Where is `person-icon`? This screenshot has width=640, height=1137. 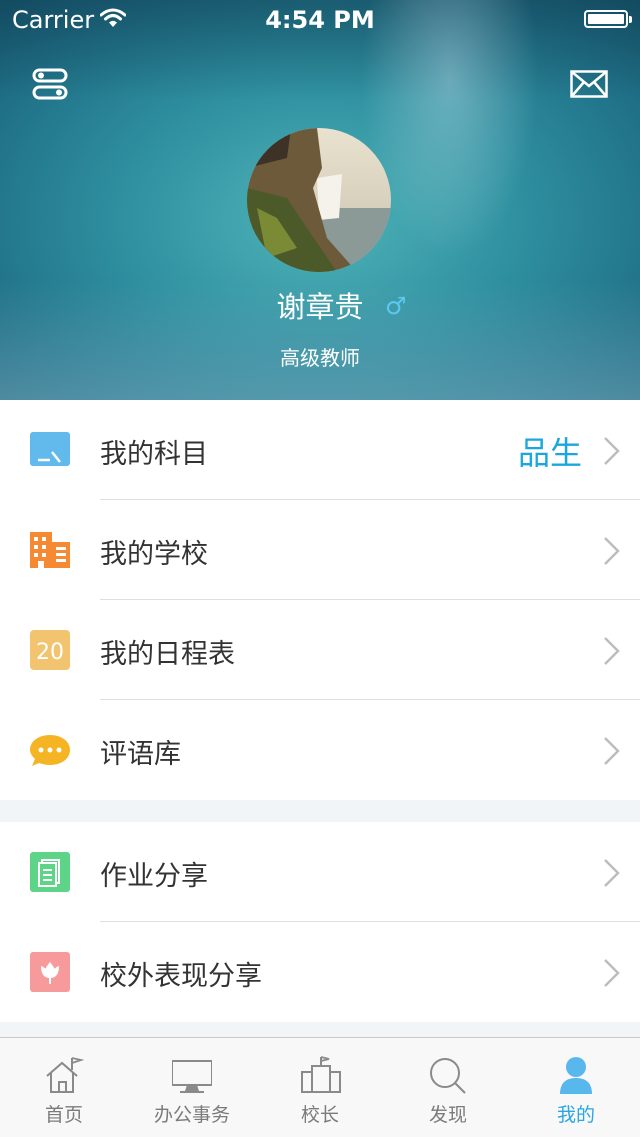 person-icon is located at coordinates (576, 1076).